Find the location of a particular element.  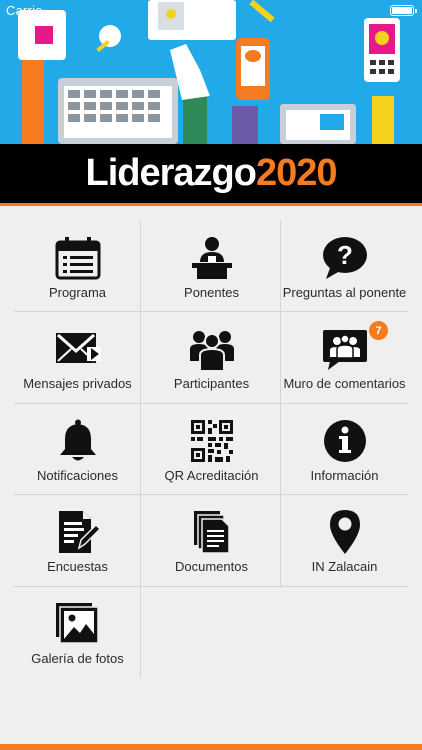

map-pin-icon is located at coordinates (345, 532).